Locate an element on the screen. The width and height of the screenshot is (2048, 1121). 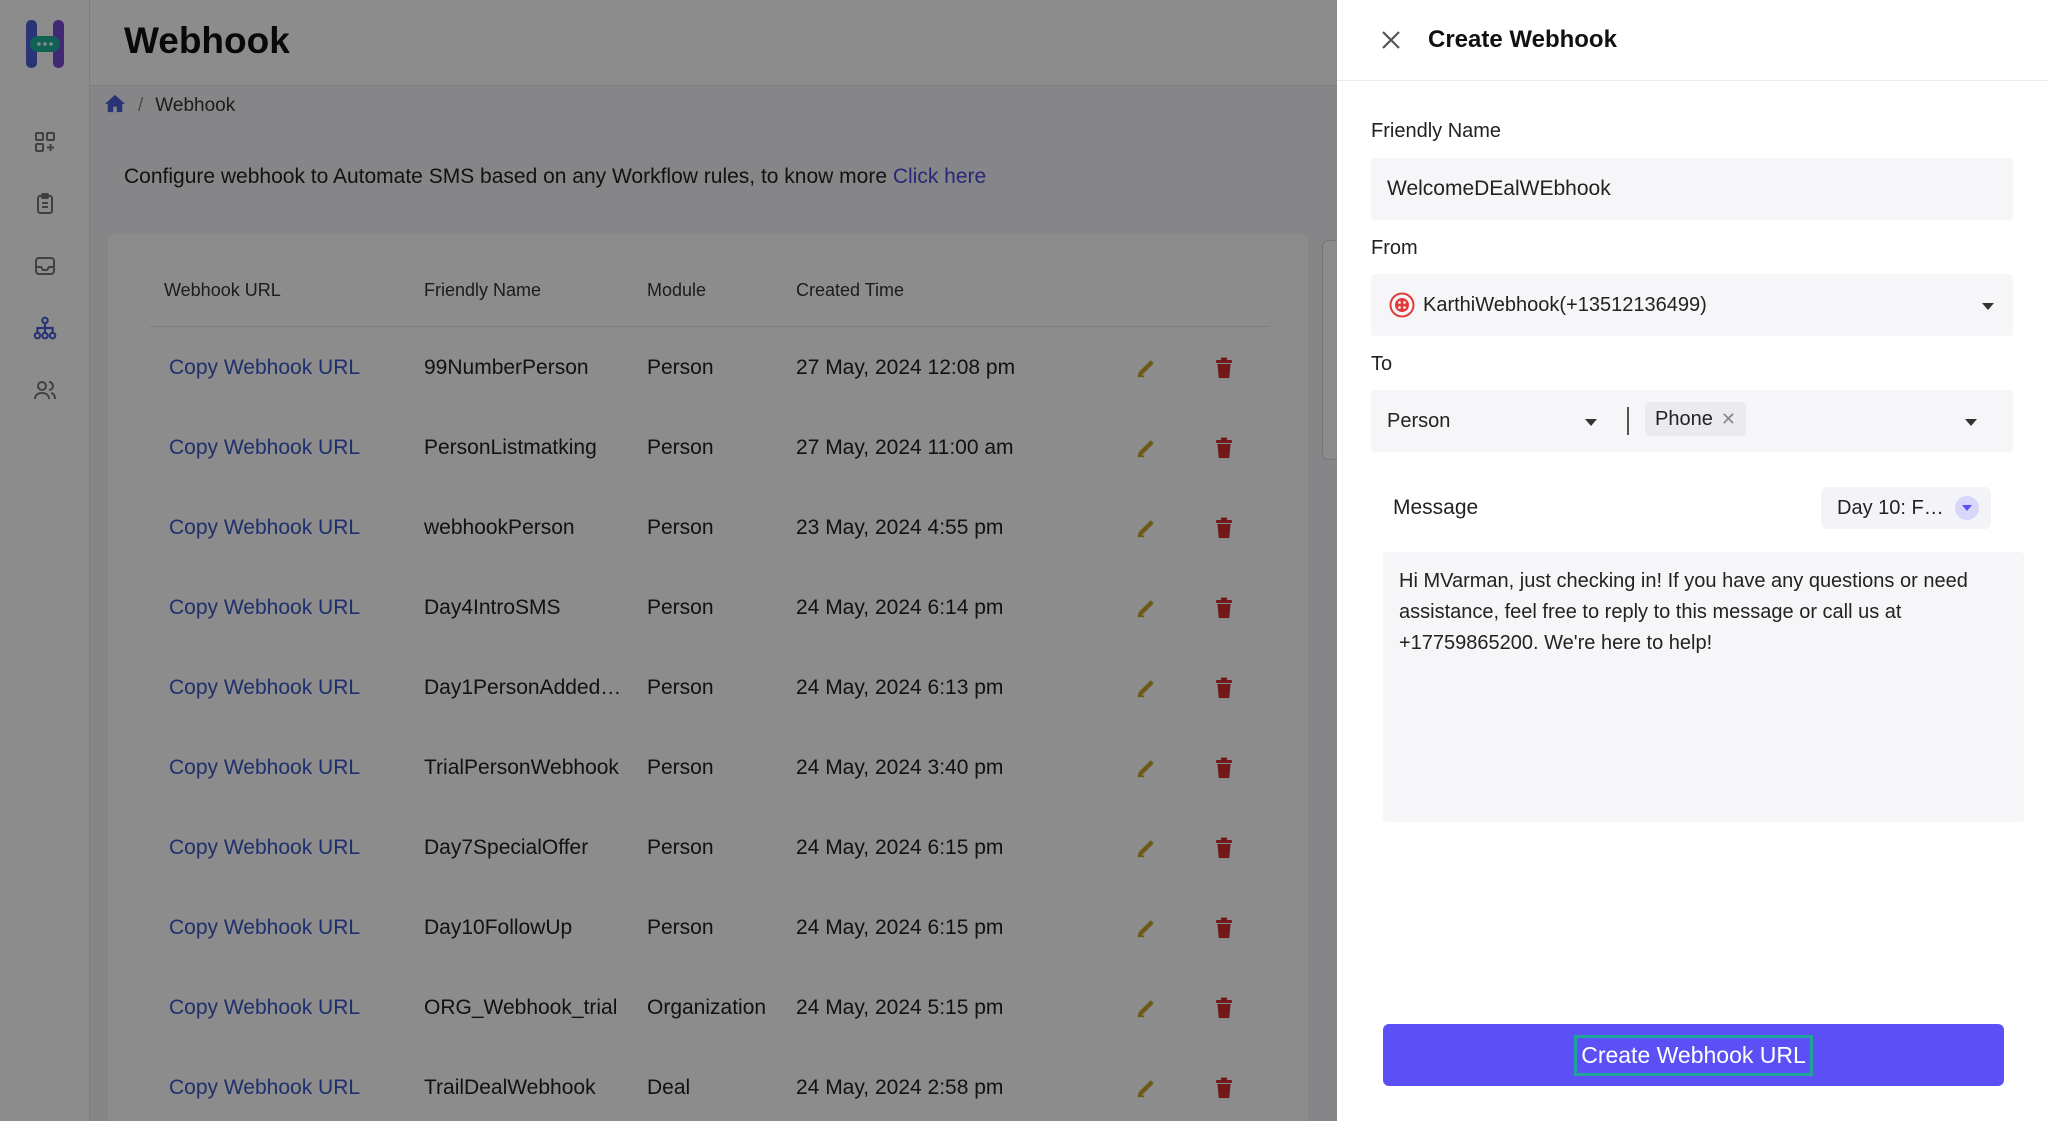
field-chevron-down-icon is located at coordinates (1971, 422).